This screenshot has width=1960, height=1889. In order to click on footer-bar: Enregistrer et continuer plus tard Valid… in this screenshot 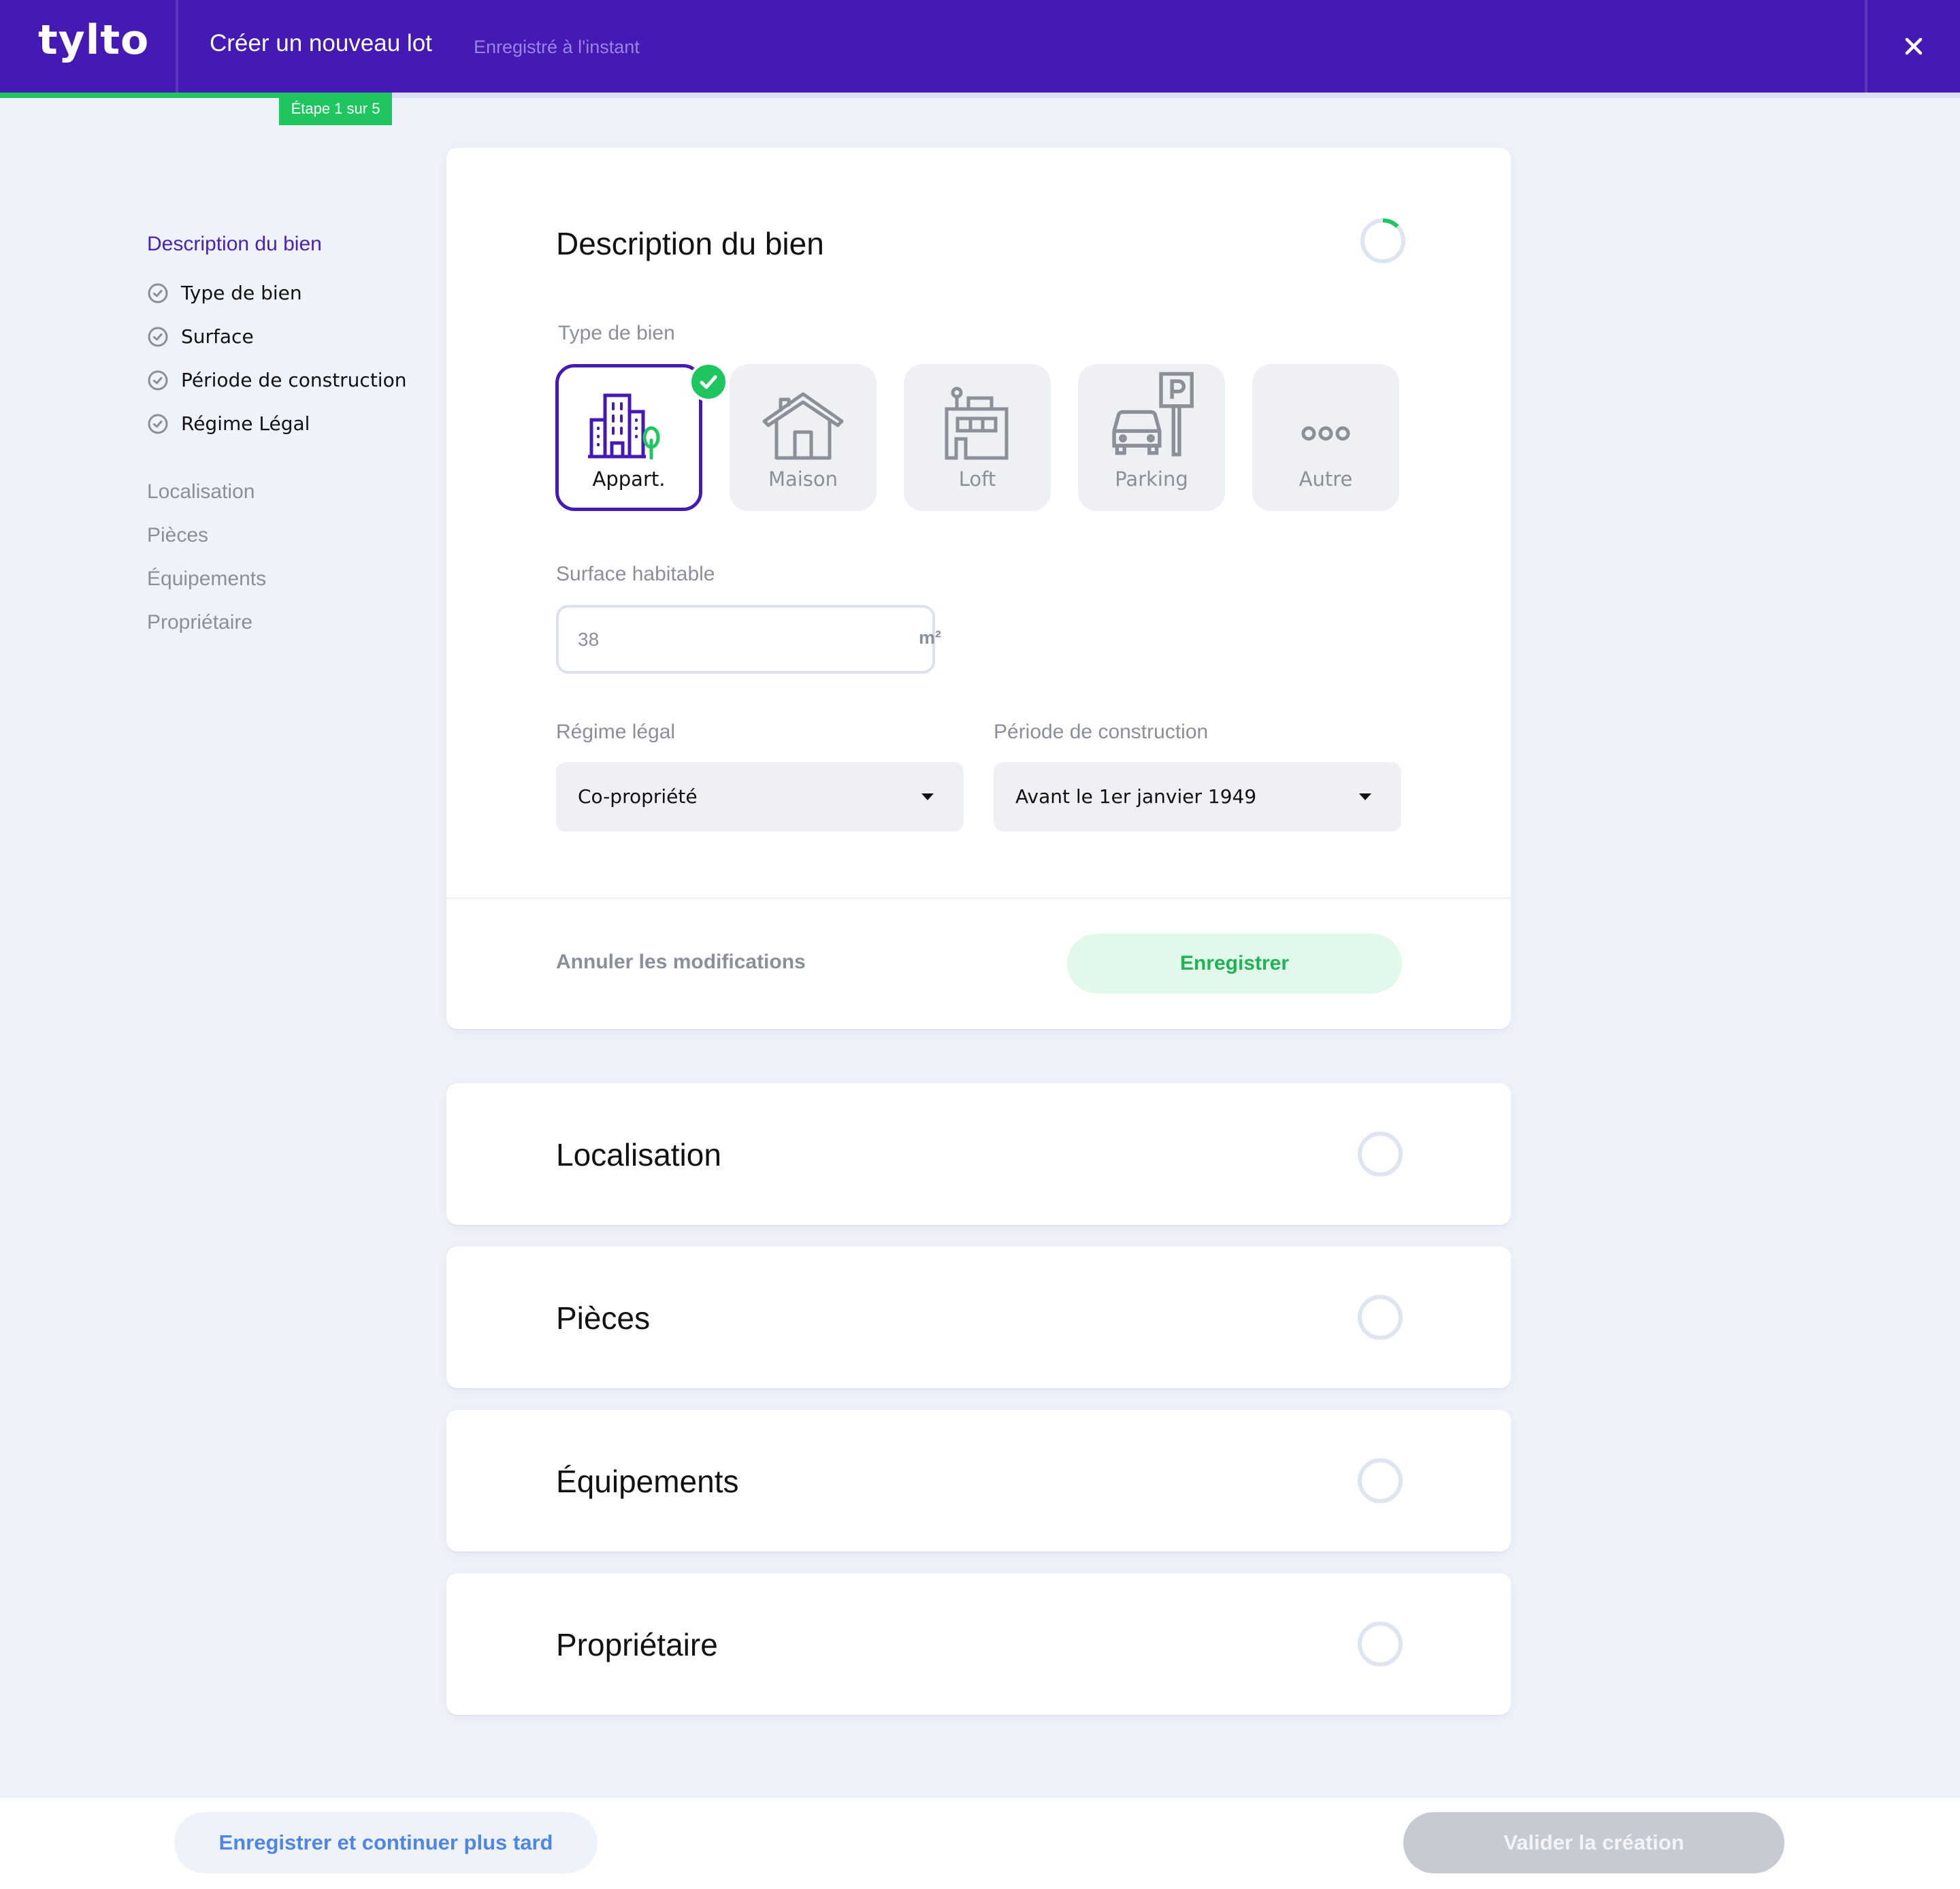, I will do `click(980, 1843)`.